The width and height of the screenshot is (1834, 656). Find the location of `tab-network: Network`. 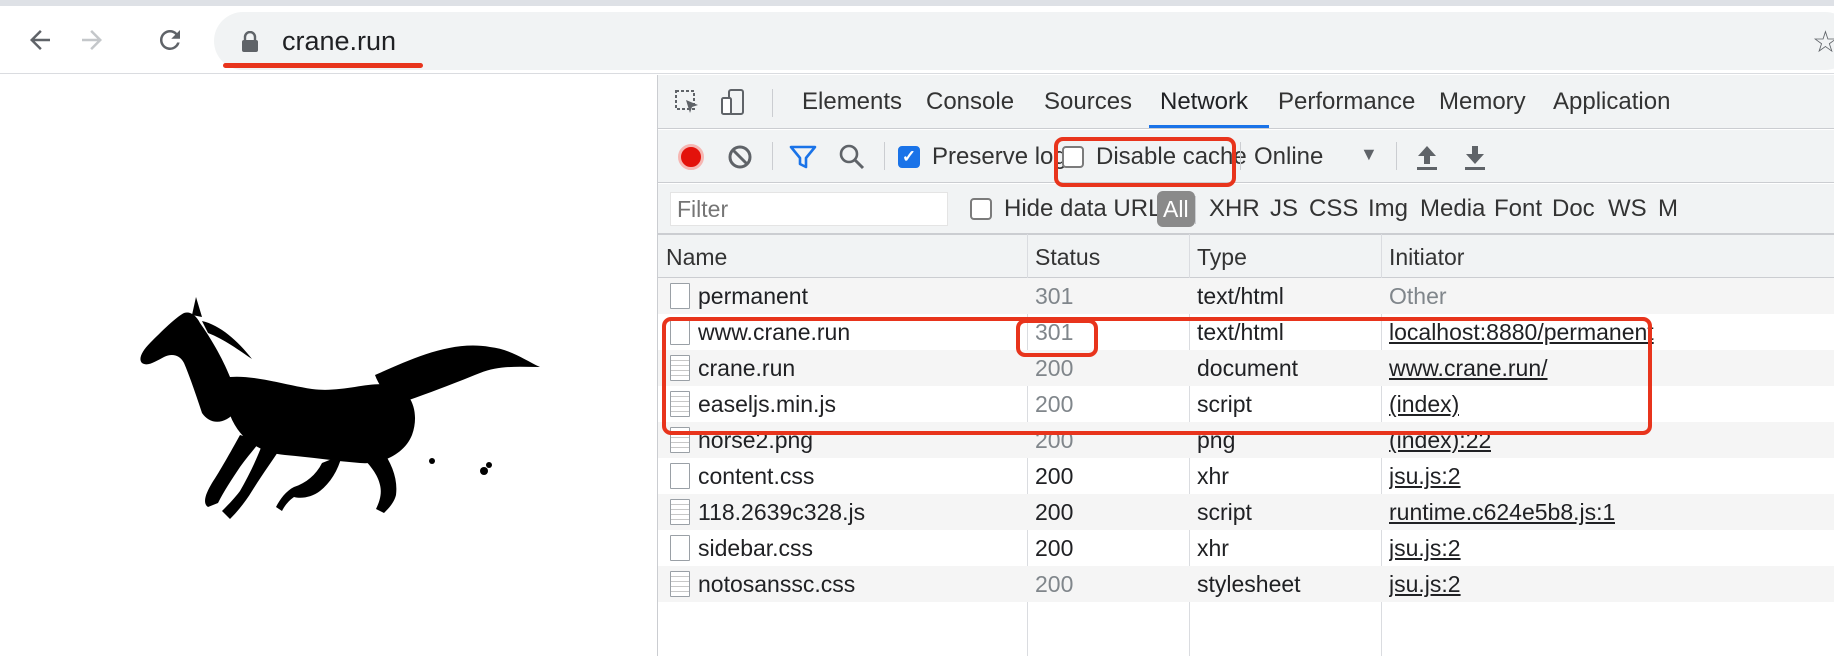

tab-network: Network is located at coordinates (1204, 102).